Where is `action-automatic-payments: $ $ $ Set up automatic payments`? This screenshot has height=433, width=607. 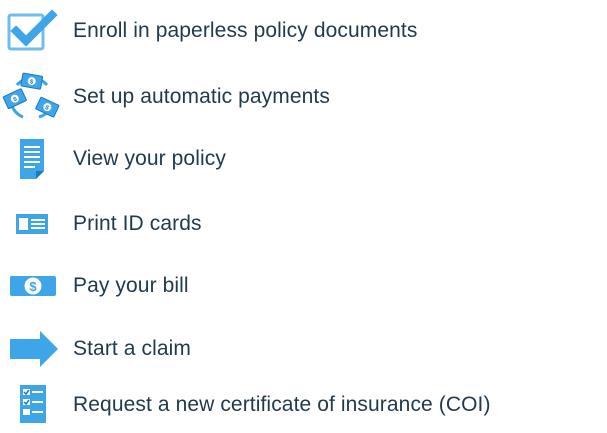
action-automatic-payments: $ $ $ Set up automatic payments is located at coordinates (303, 97).